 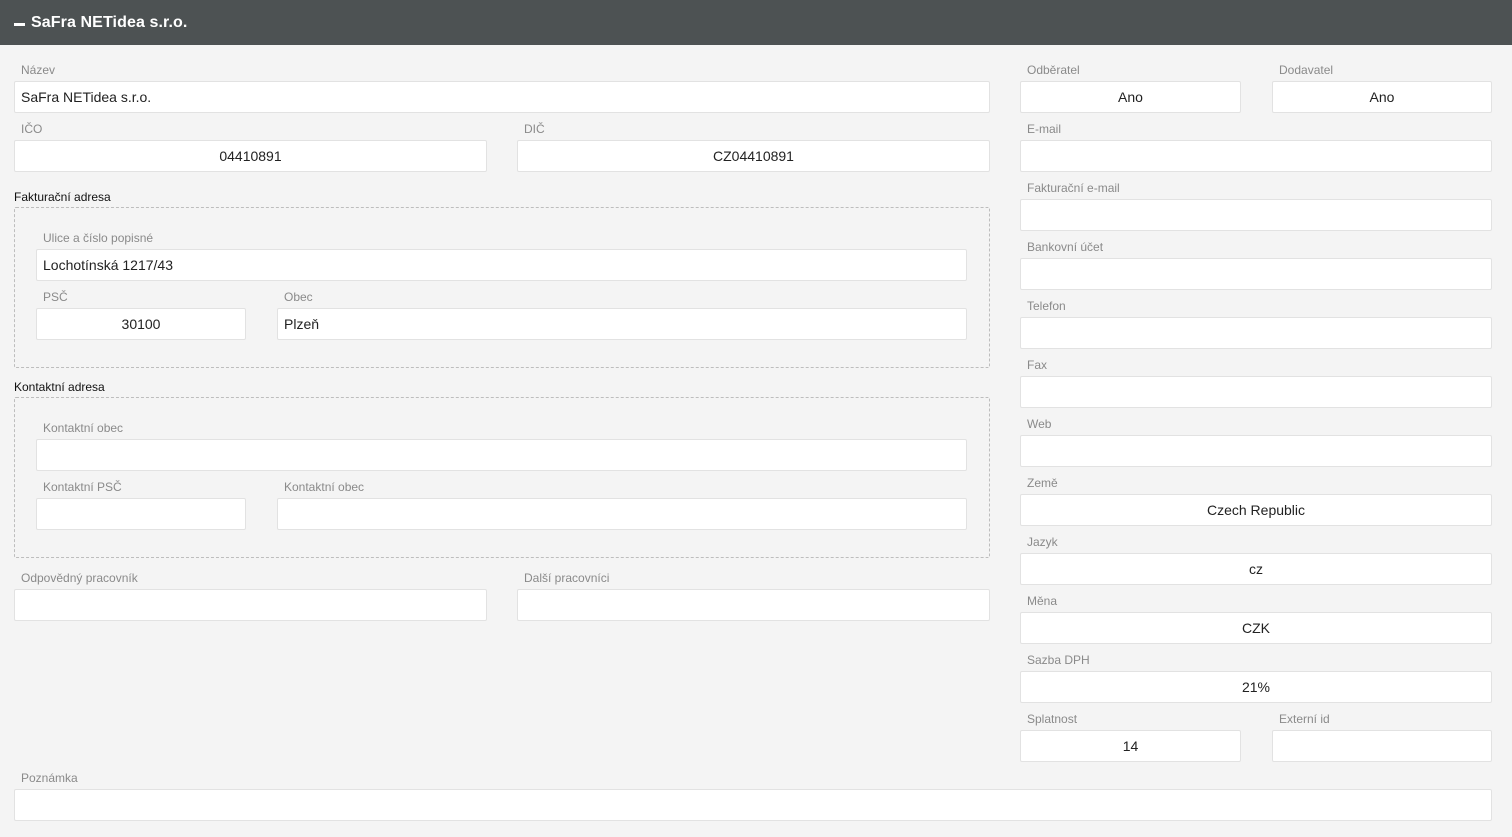 I want to click on sazba-dph-select: 21%, so click(x=1256, y=687).